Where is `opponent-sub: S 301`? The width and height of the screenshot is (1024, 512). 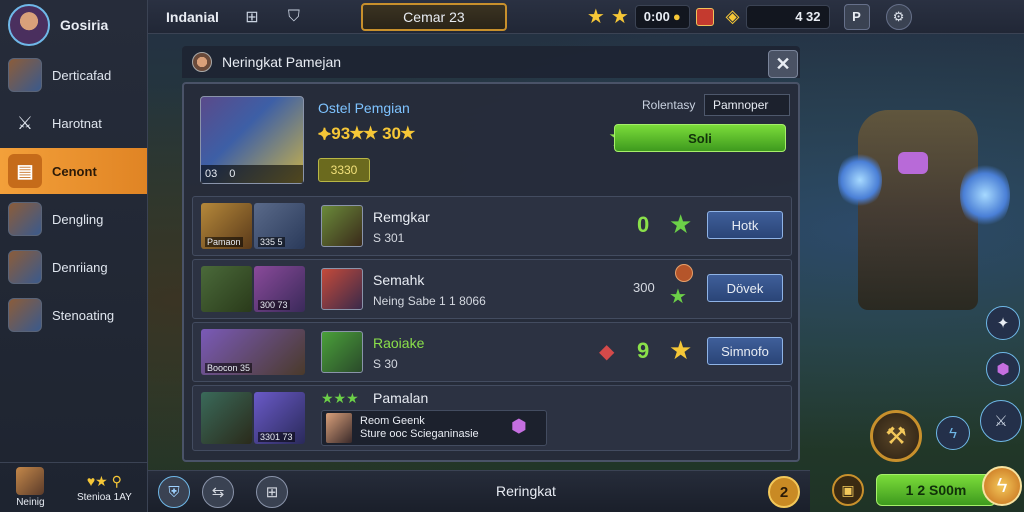
opponent-sub: S 301 is located at coordinates (389, 238).